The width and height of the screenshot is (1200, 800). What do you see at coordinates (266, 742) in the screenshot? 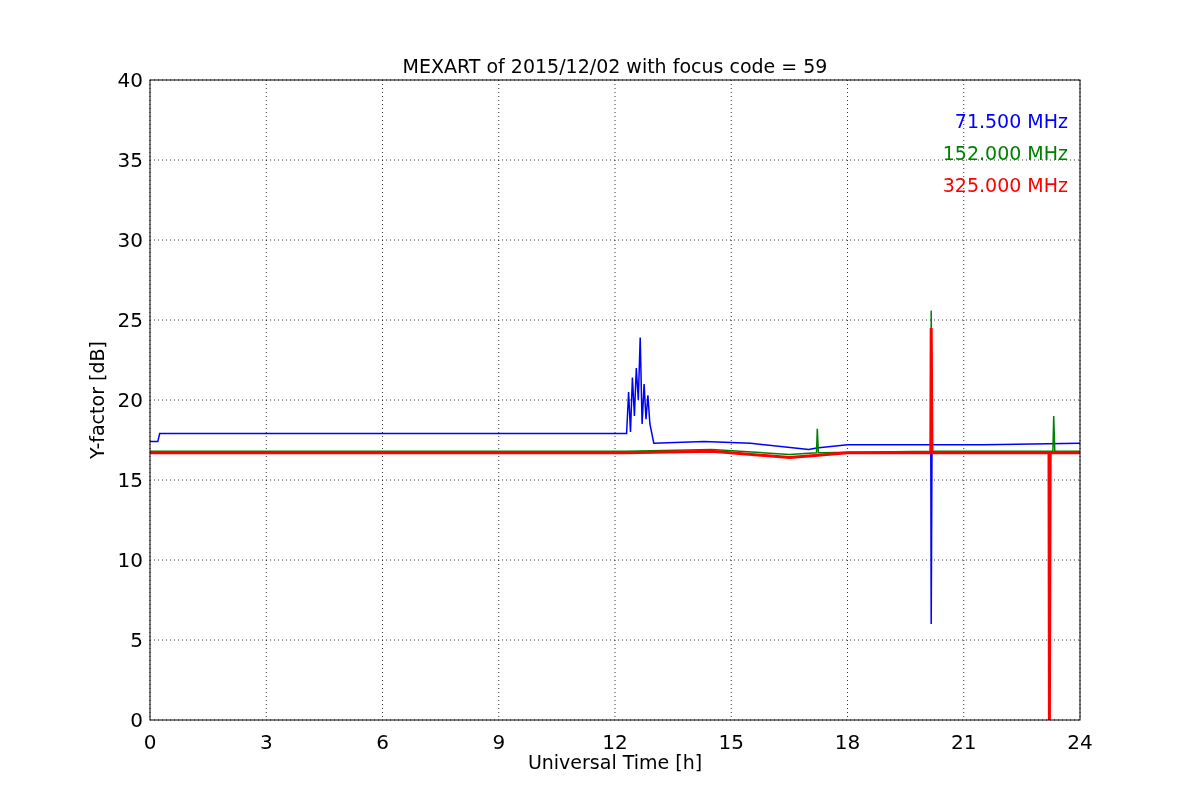
I see `axis-tick-label: 3` at bounding box center [266, 742].